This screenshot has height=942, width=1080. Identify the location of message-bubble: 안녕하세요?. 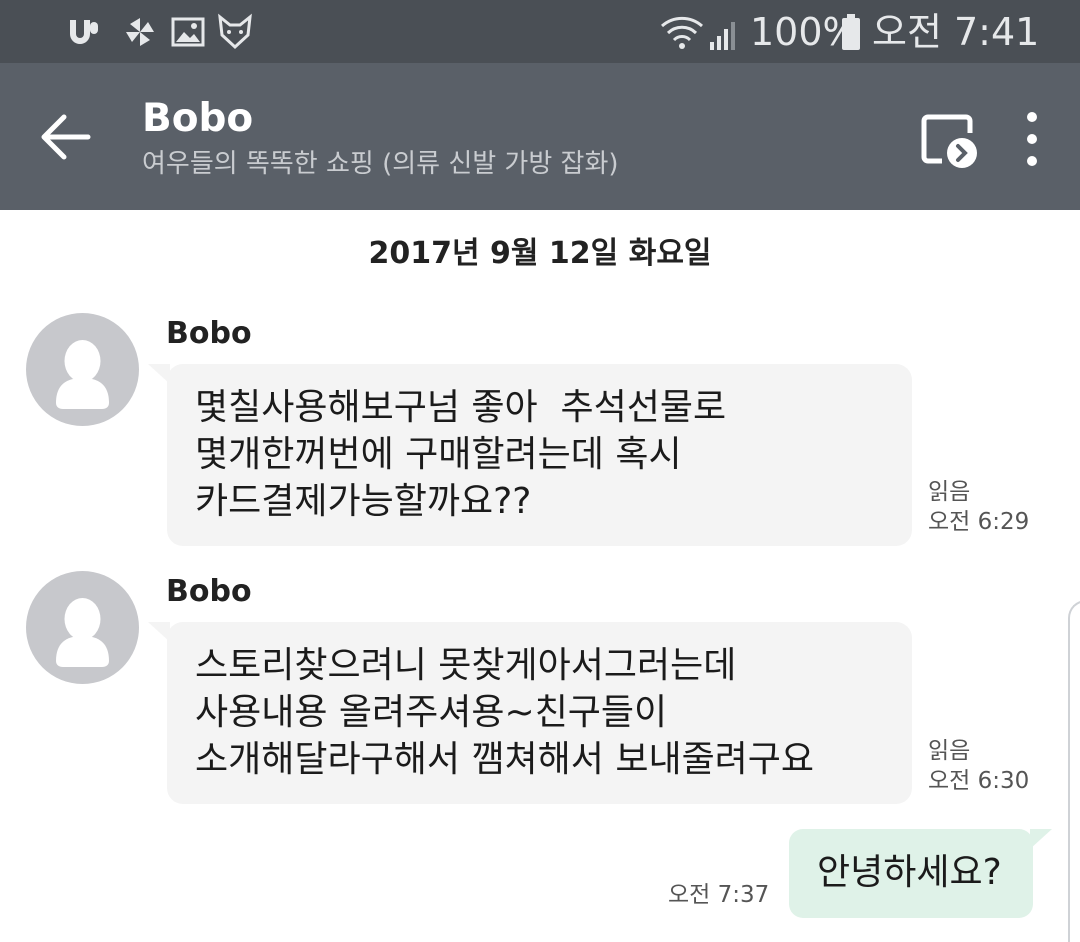
(911, 873).